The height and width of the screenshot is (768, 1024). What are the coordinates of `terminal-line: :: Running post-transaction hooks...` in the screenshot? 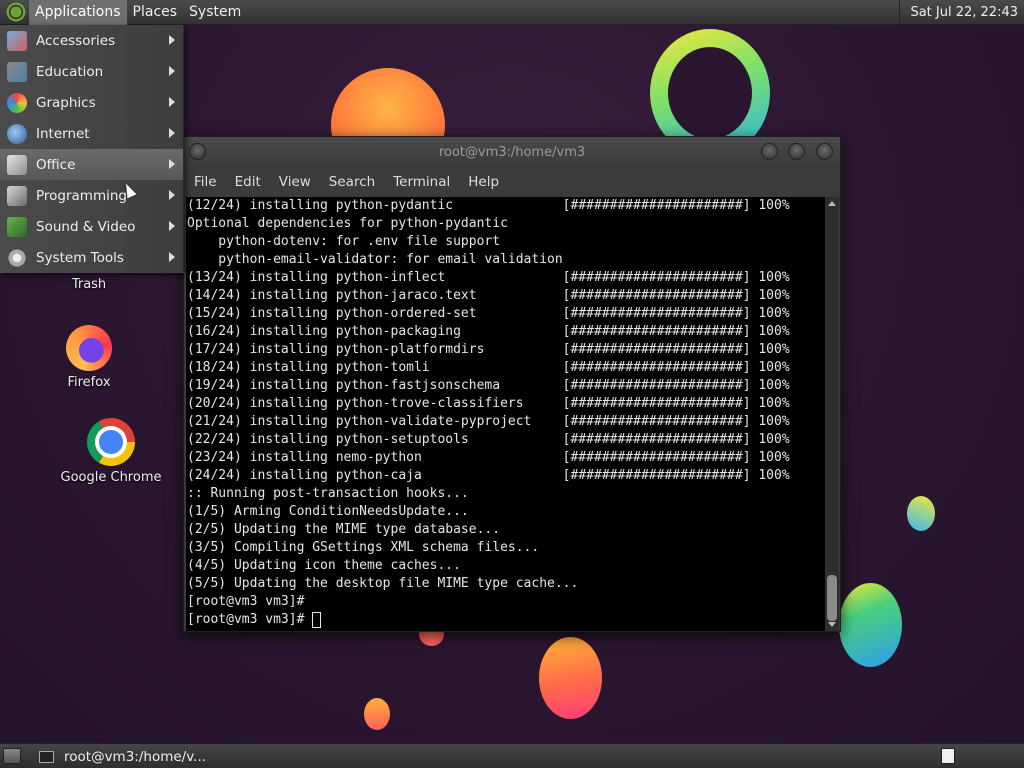 It's located at (328, 493).